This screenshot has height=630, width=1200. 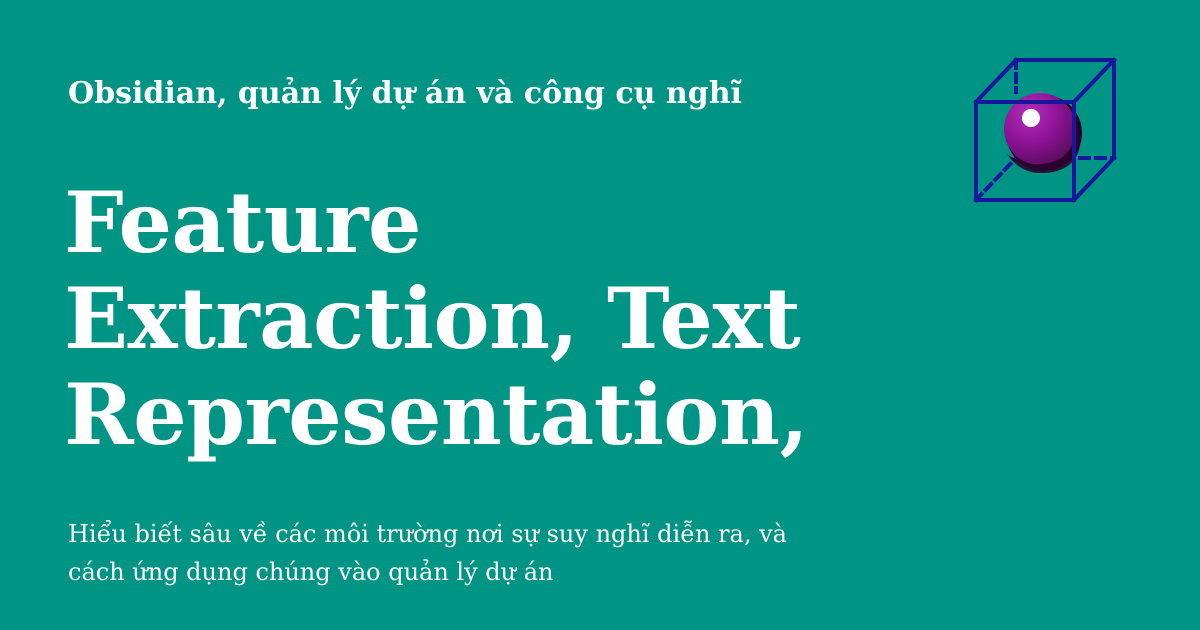 I want to click on post-description-line-2: cách ứng dụng chúng vào quản lý dự án, so click(x=311, y=572).